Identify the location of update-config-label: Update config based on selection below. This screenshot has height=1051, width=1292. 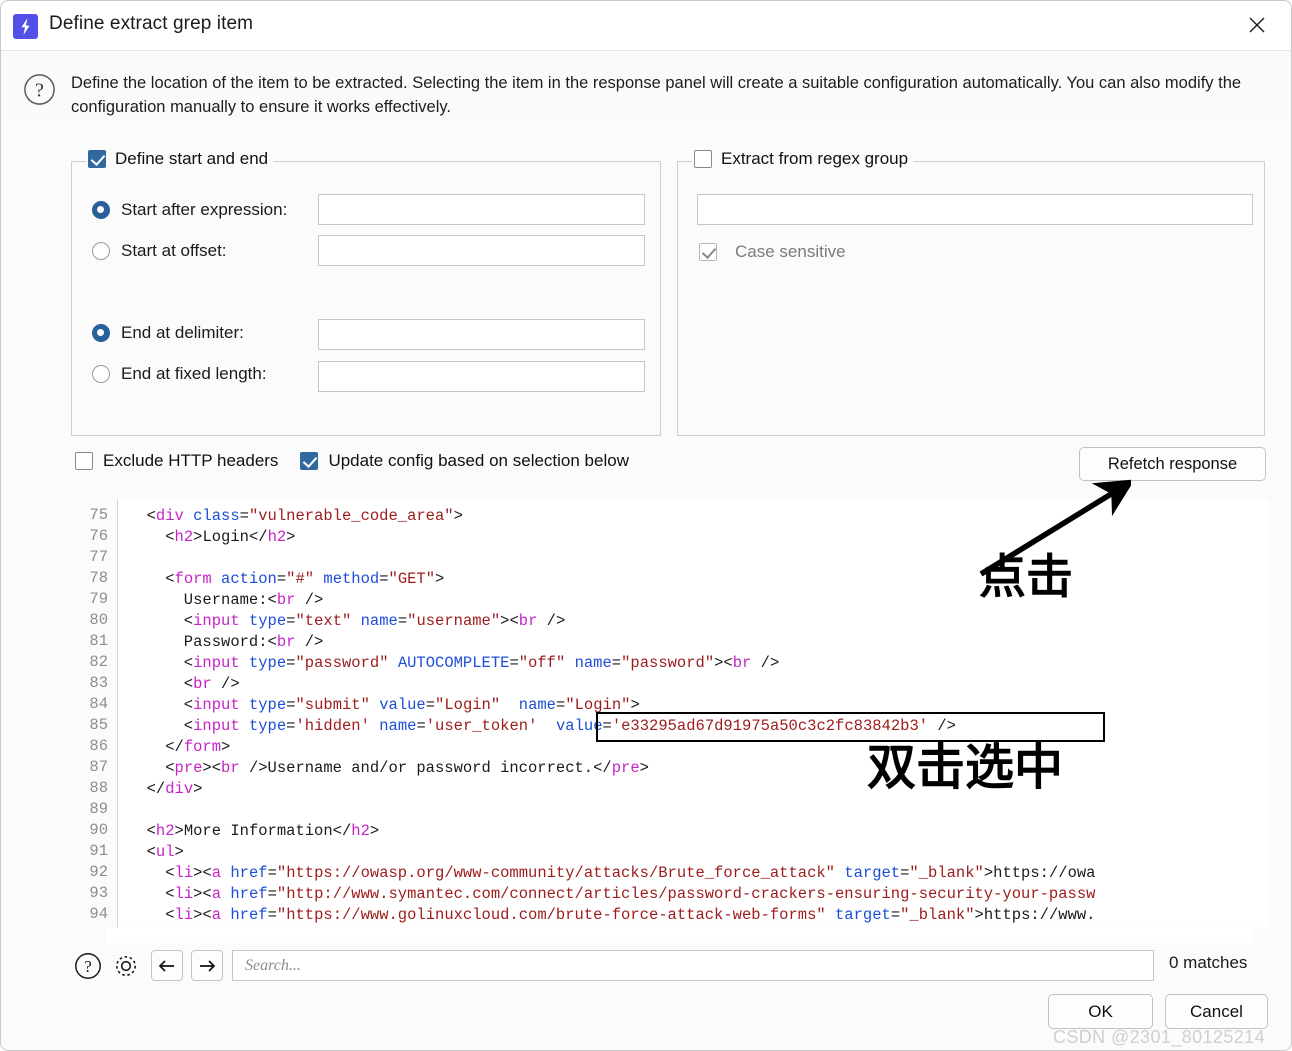
(478, 460).